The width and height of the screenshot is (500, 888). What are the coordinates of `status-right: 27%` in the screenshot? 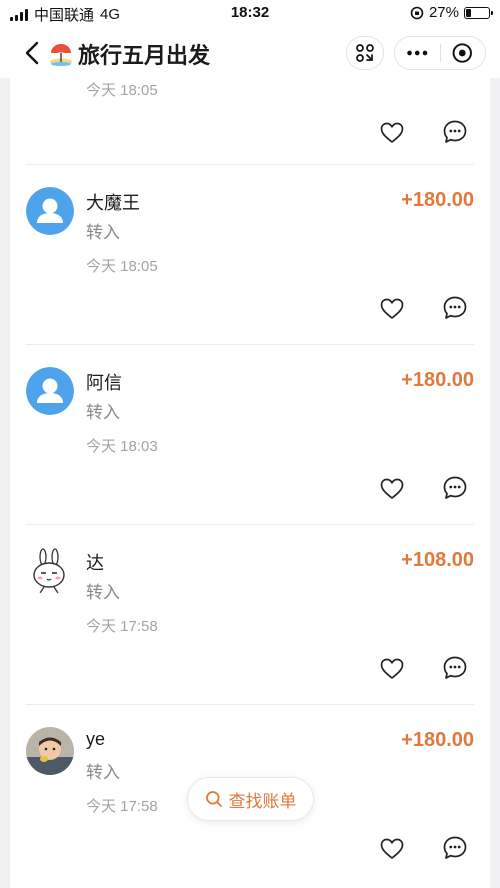 It's located at (451, 12).